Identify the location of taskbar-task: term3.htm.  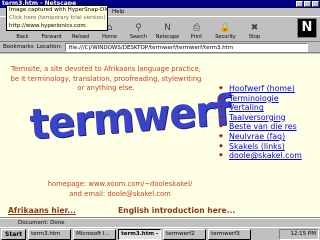
(50, 234).